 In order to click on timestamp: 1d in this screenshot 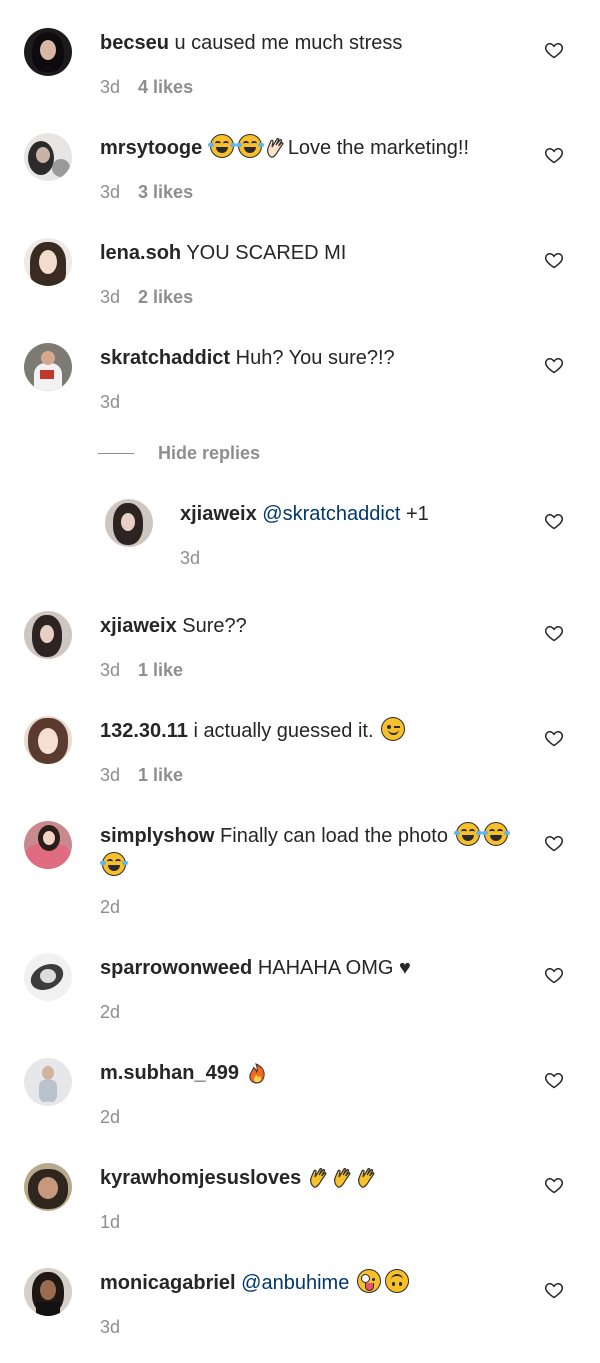, I will do `click(110, 1222)`.